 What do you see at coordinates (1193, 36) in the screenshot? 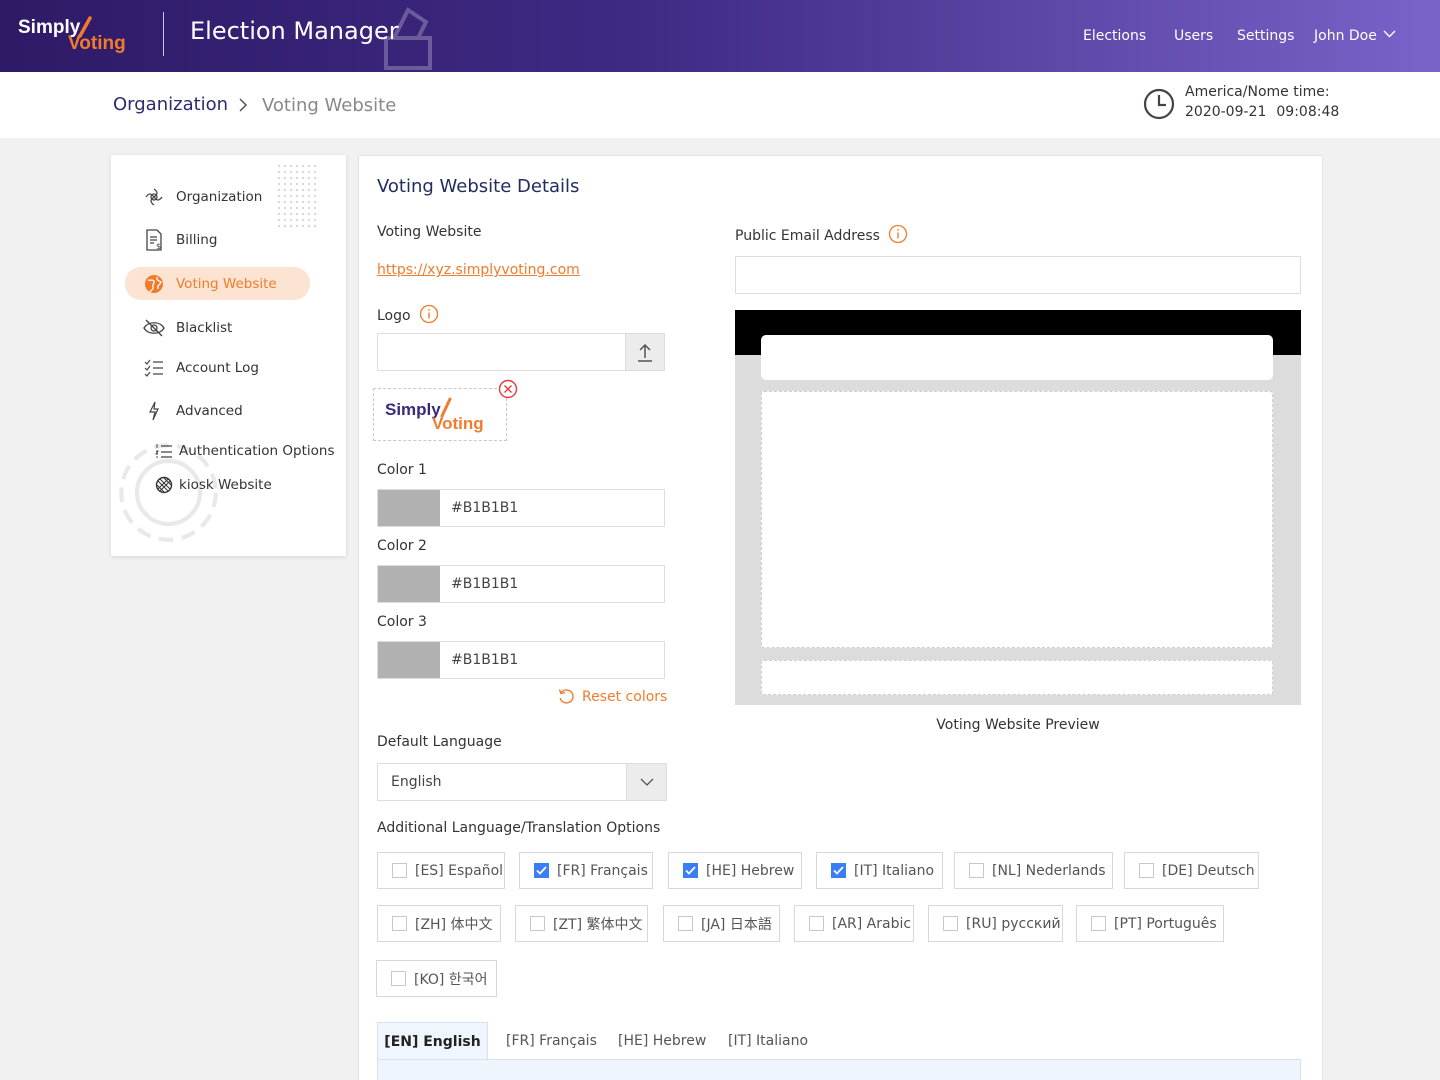
I see `nav-users: Users` at bounding box center [1193, 36].